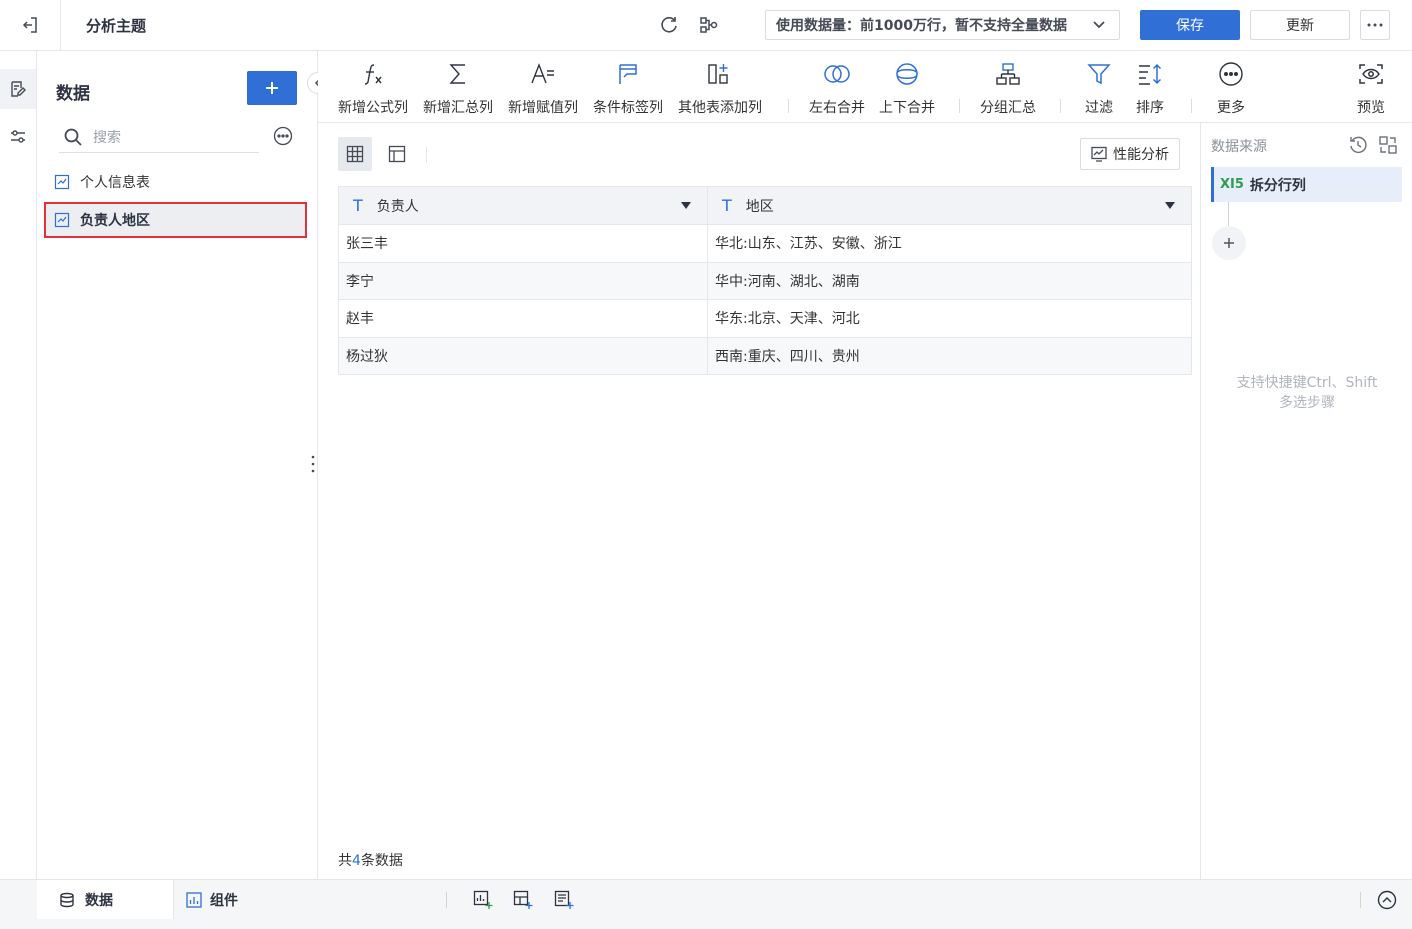 The image size is (1412, 929). Describe the element at coordinates (115, 221) in the screenshot. I see `data-item-label: 负责人地区` at that location.